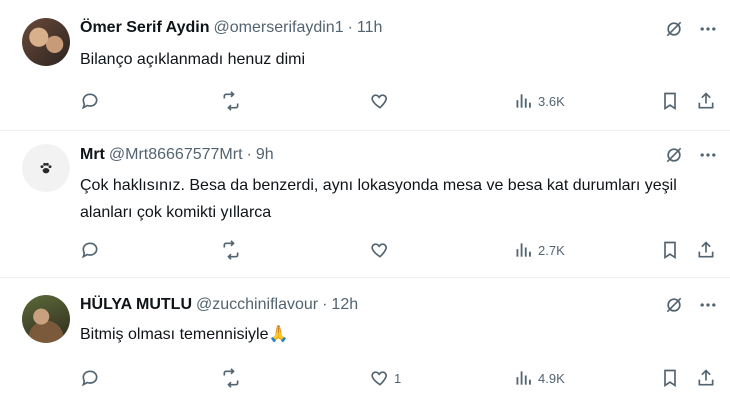 The height and width of the screenshot is (420, 730). I want to click on like-button: 1, so click(385, 378).